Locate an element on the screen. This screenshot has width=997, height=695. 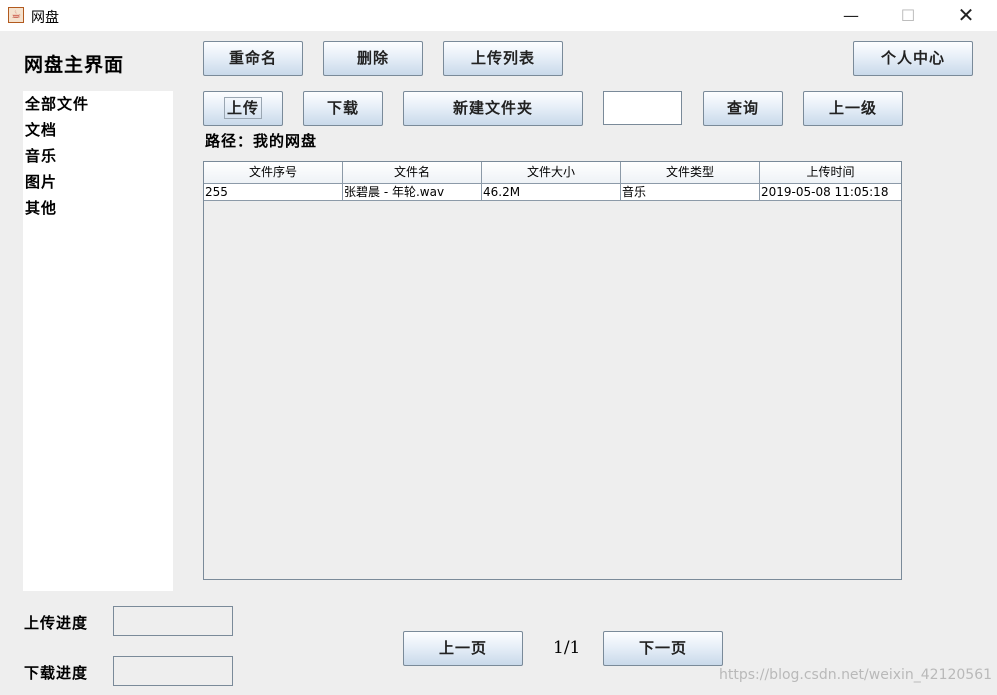
cell-id: 255 is located at coordinates (273, 192).